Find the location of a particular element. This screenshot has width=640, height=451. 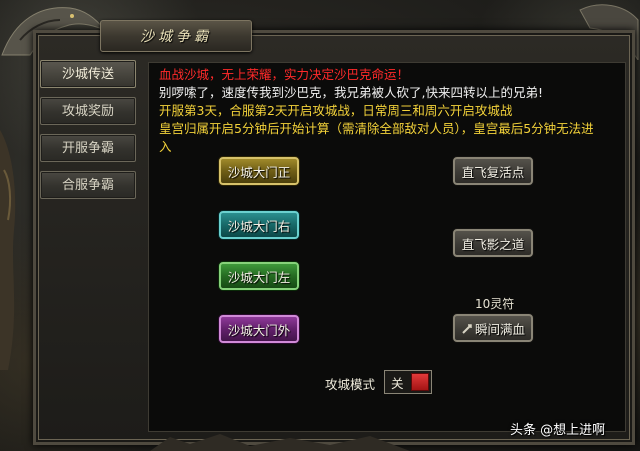

tab-shacheng-teleport: 沙城传送 is located at coordinates (88, 74).